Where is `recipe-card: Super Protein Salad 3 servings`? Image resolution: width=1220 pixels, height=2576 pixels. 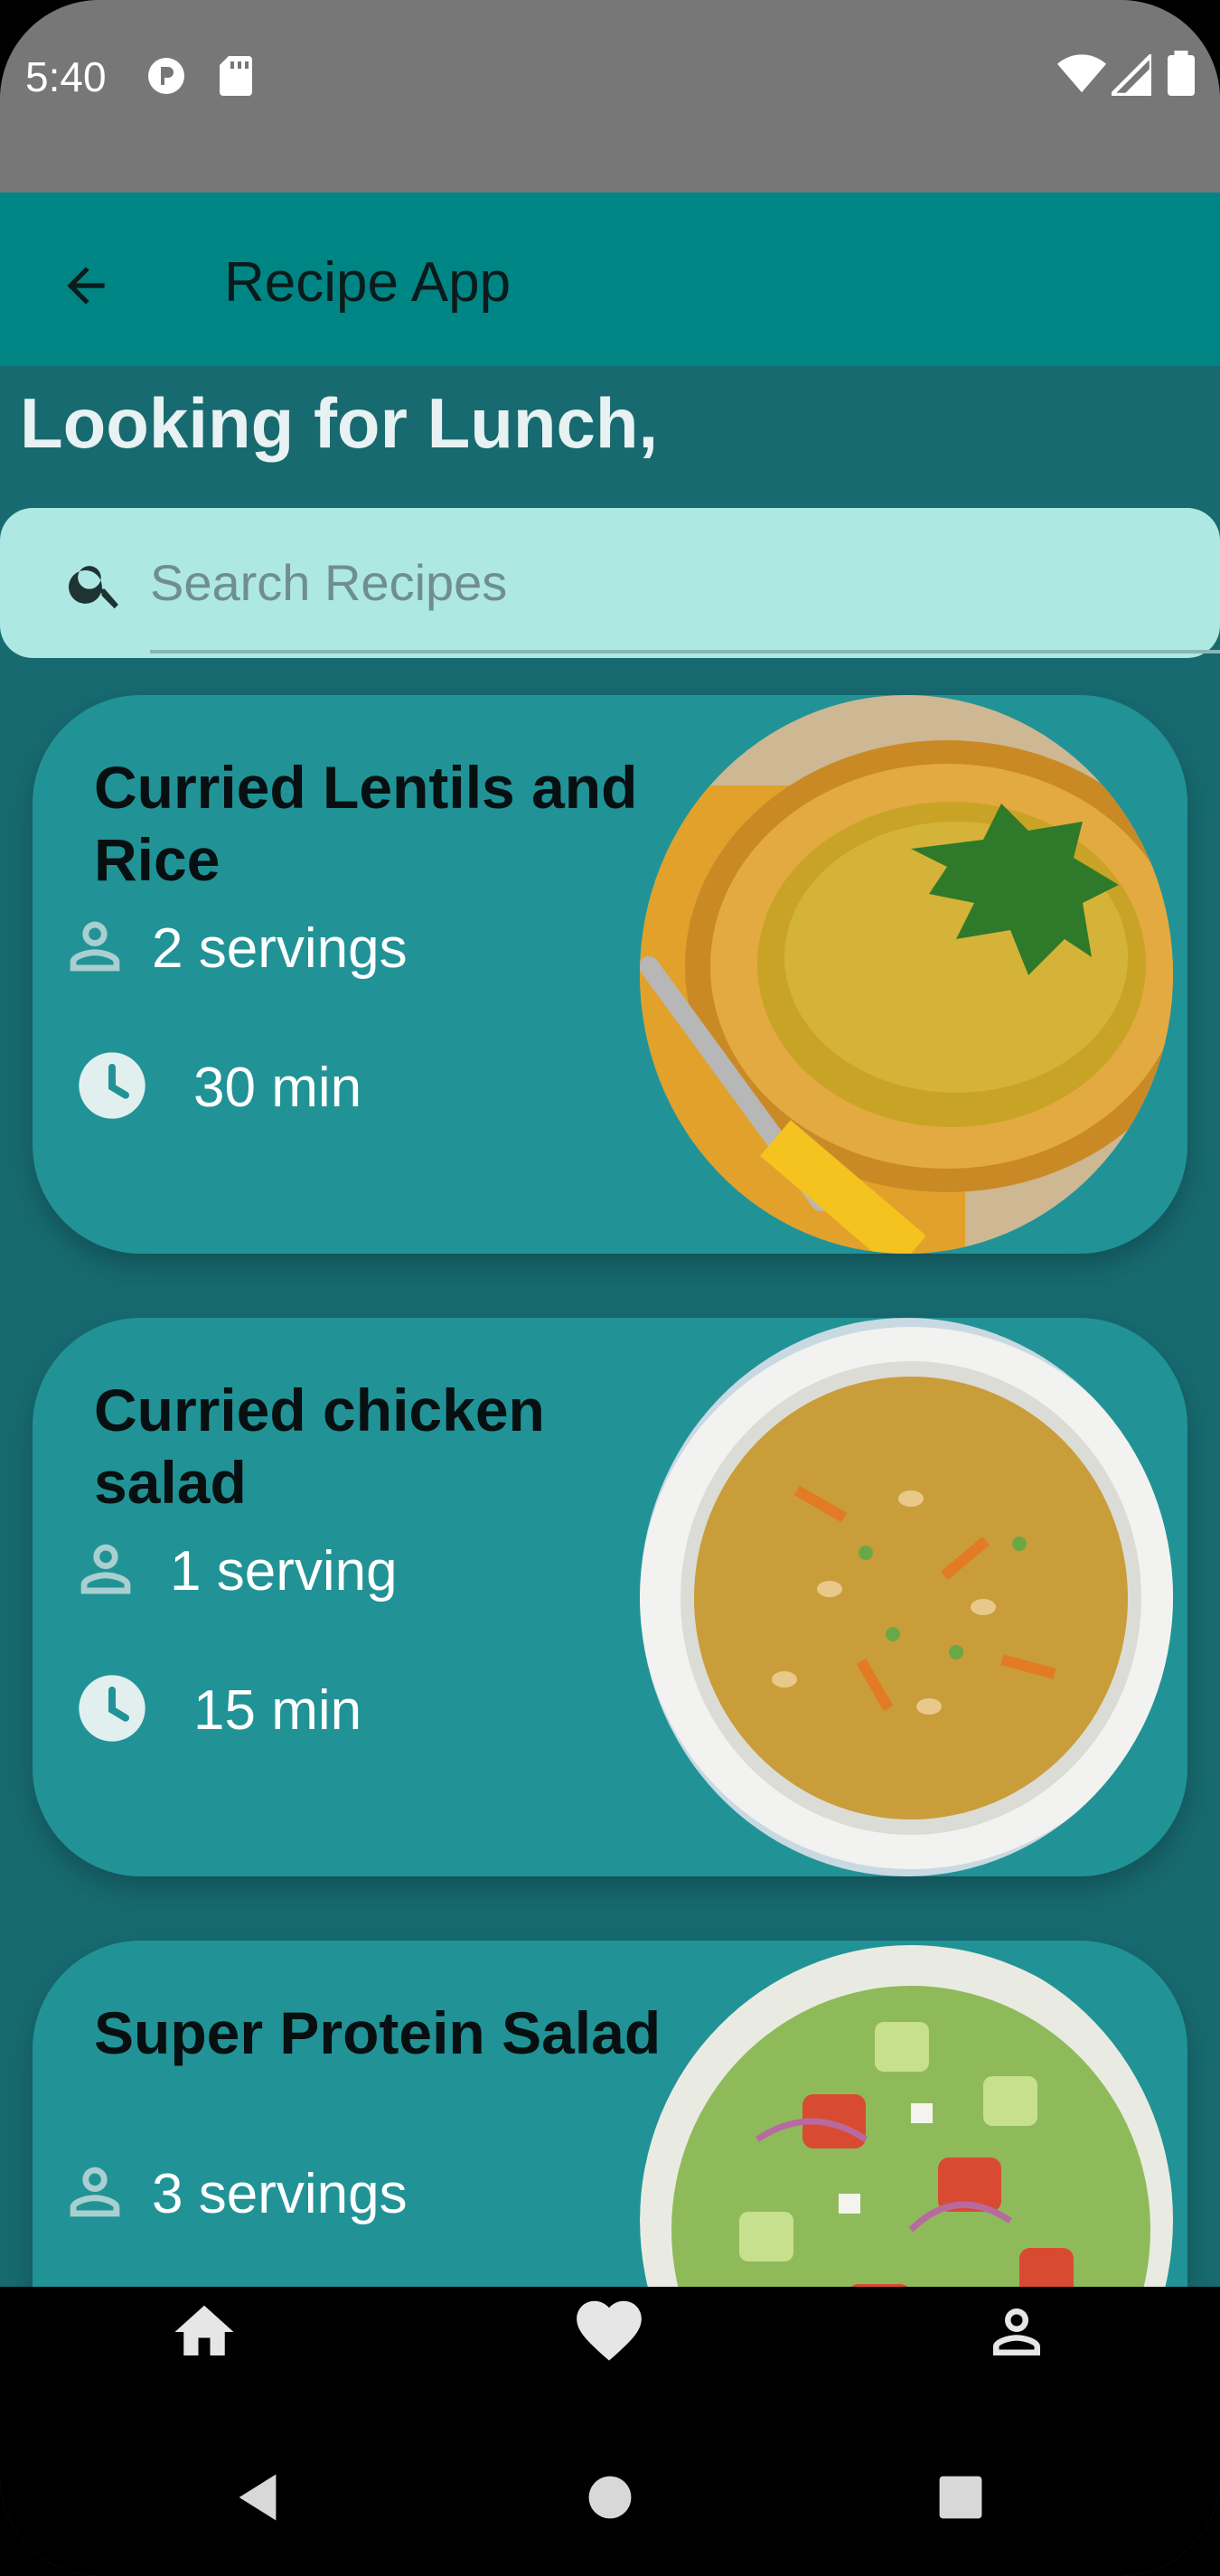 recipe-card: Super Protein Salad 3 servings is located at coordinates (610, 2114).